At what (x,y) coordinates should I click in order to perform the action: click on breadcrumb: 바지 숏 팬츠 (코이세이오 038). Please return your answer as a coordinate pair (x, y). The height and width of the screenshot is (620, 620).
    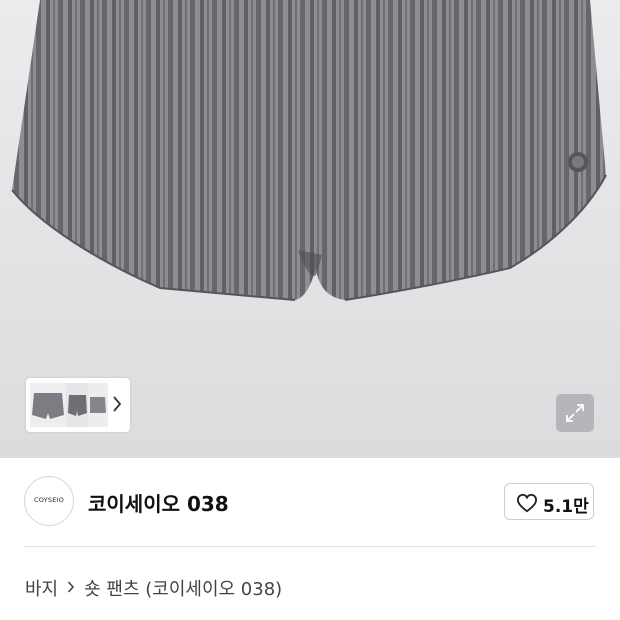
    Looking at the image, I should click on (153, 588).